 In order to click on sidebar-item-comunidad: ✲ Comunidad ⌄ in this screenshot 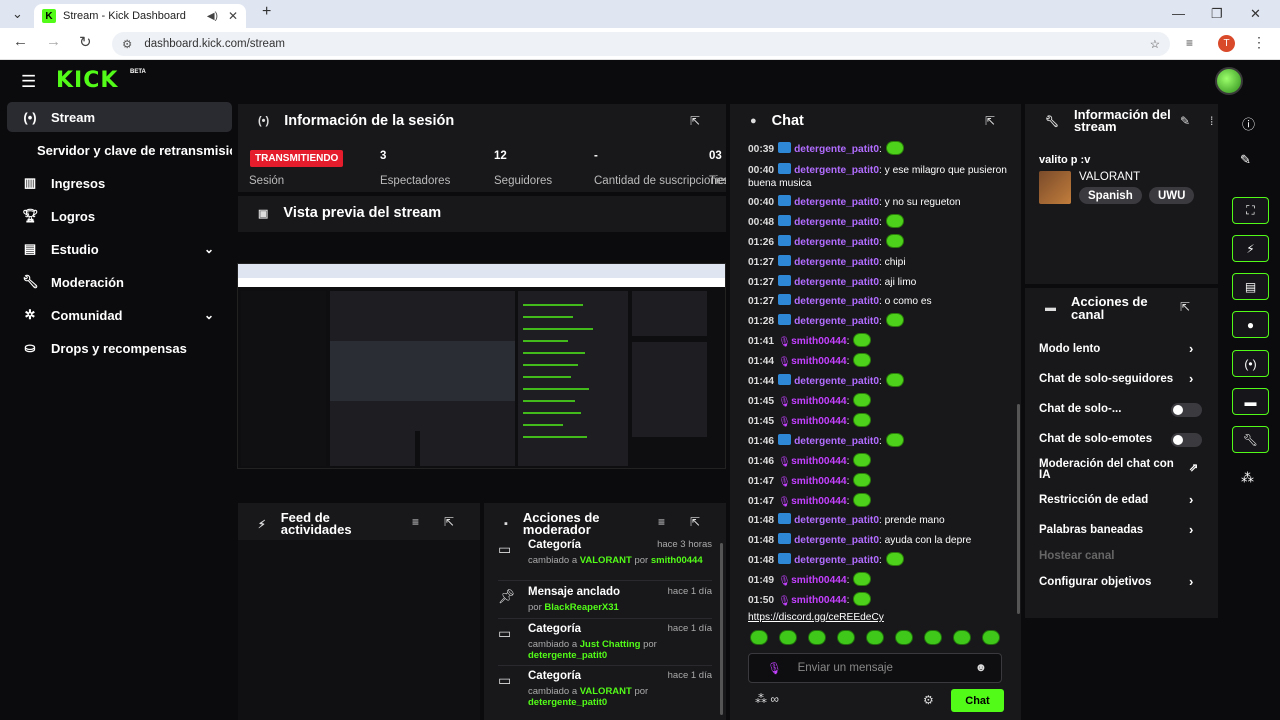, I will do `click(119, 315)`.